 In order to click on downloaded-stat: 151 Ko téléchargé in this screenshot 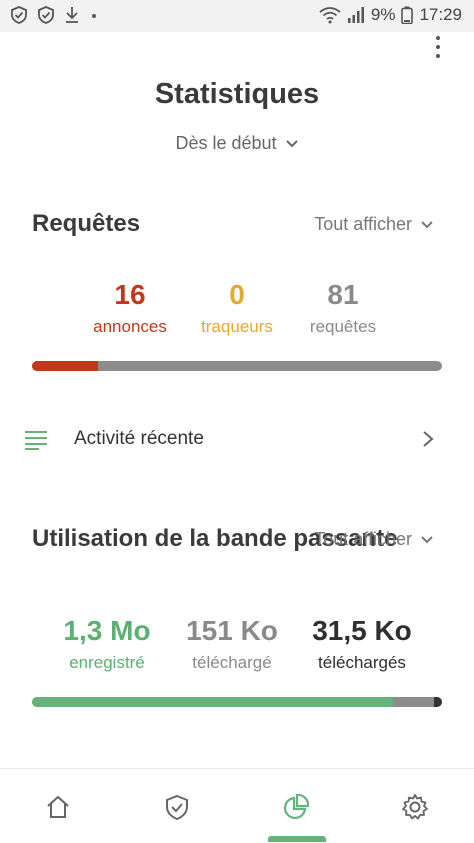, I will do `click(232, 644)`.